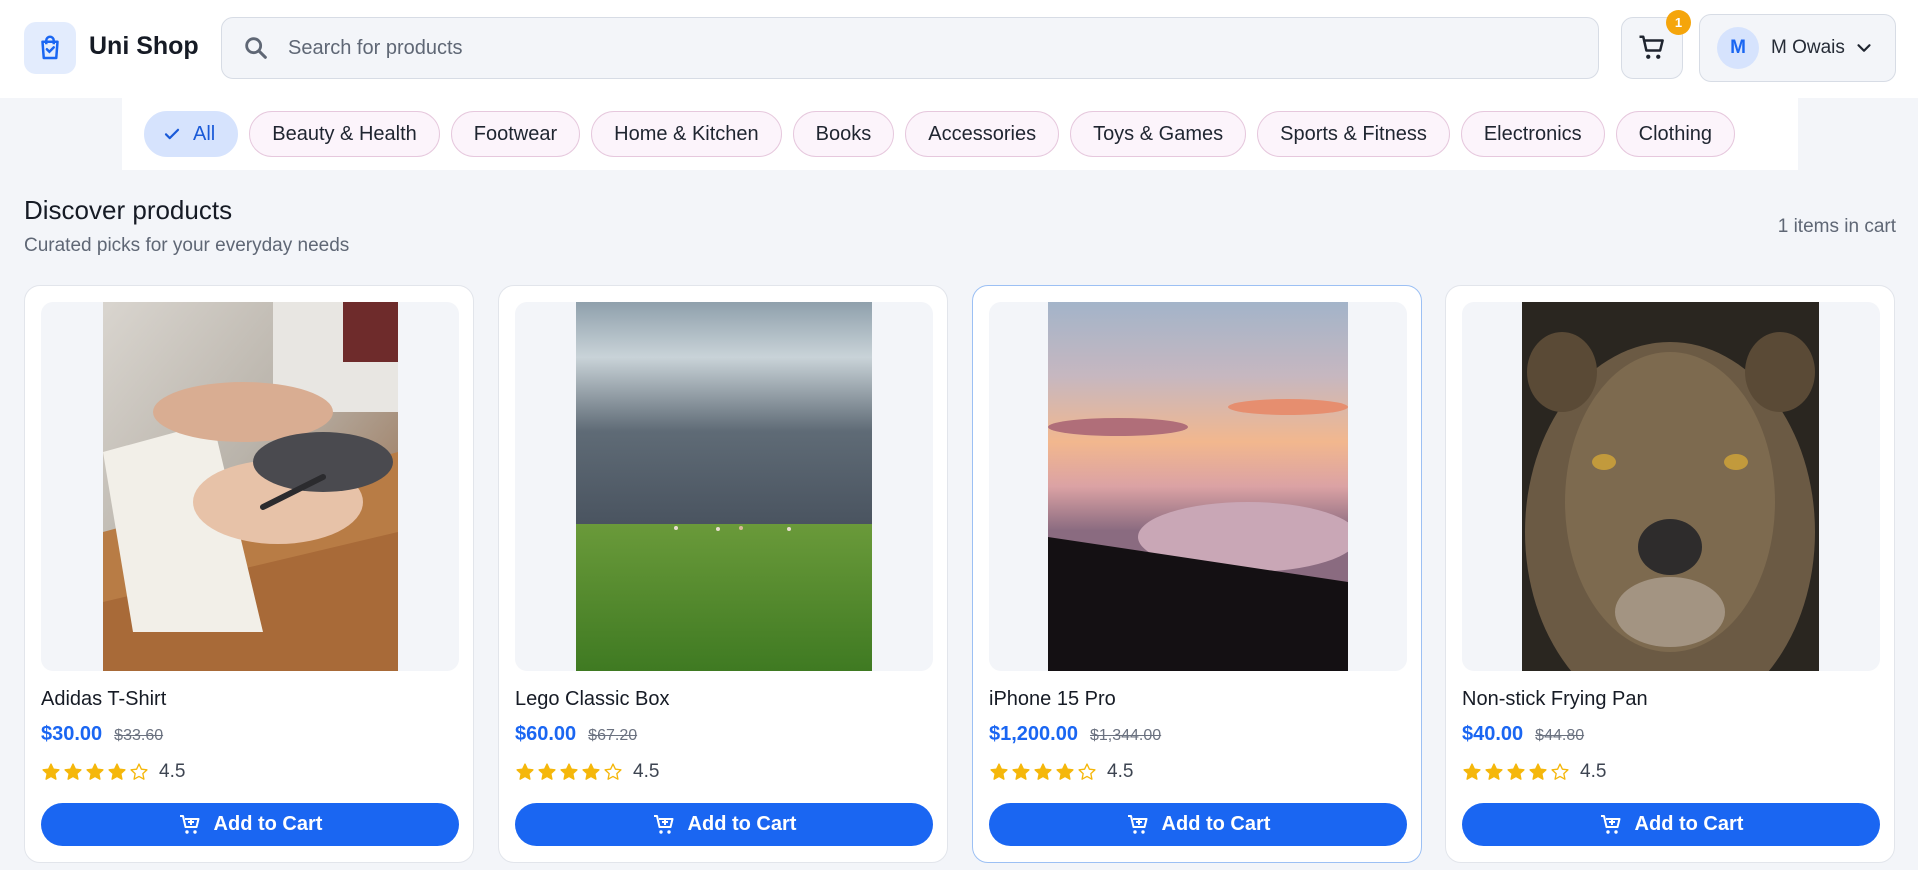 The image size is (1918, 870). What do you see at coordinates (256, 48) in the screenshot?
I see `search-icon` at bounding box center [256, 48].